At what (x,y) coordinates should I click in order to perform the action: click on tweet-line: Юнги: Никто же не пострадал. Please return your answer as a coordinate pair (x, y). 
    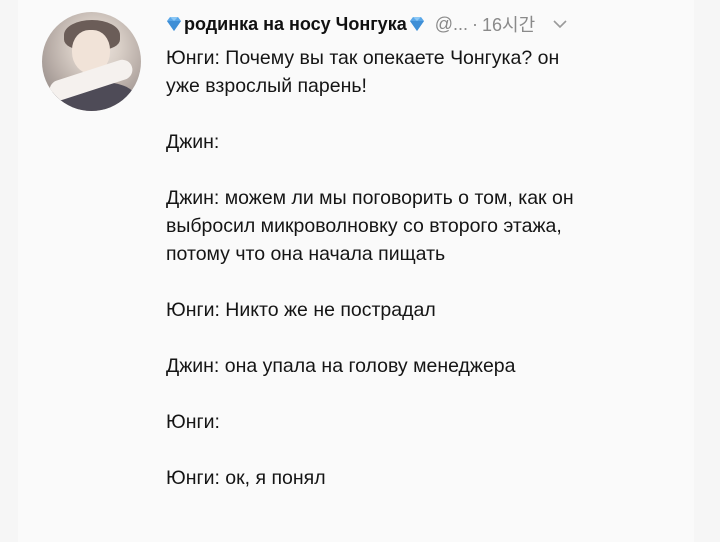
    Looking at the image, I should click on (301, 310).